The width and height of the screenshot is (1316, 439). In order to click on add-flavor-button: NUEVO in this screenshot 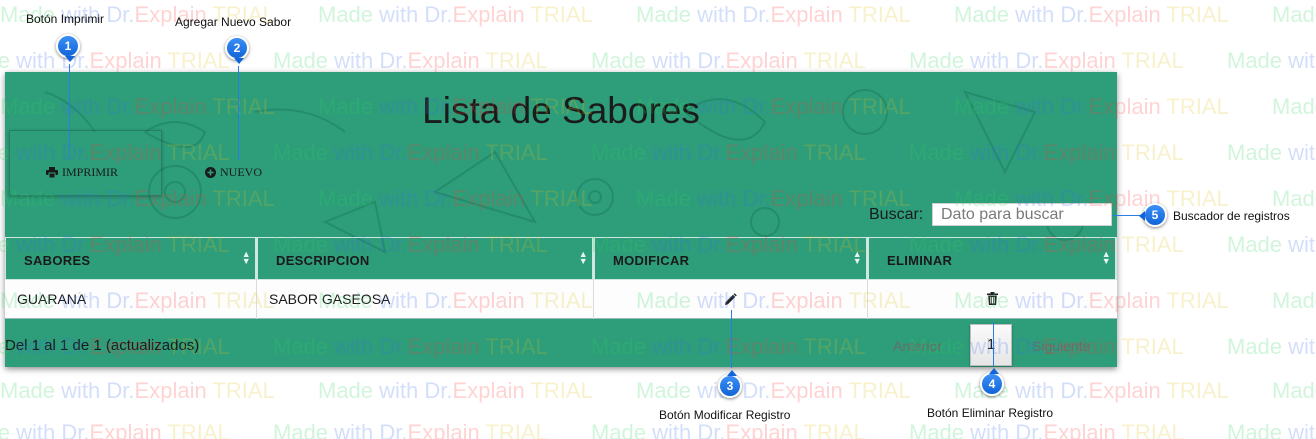, I will do `click(233, 172)`.